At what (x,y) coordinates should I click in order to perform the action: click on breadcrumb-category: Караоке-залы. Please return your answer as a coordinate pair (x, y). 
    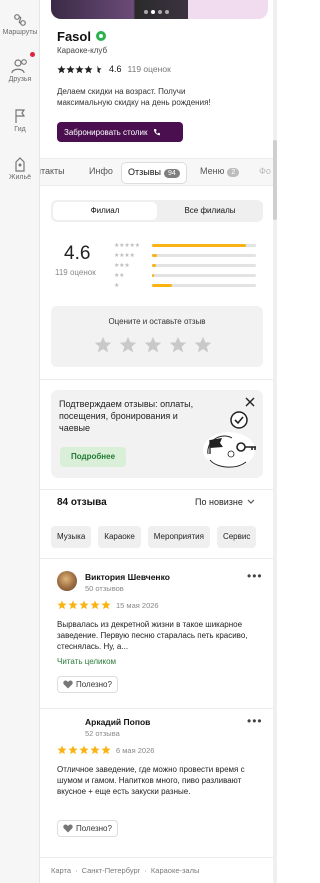
    Looking at the image, I should click on (175, 870).